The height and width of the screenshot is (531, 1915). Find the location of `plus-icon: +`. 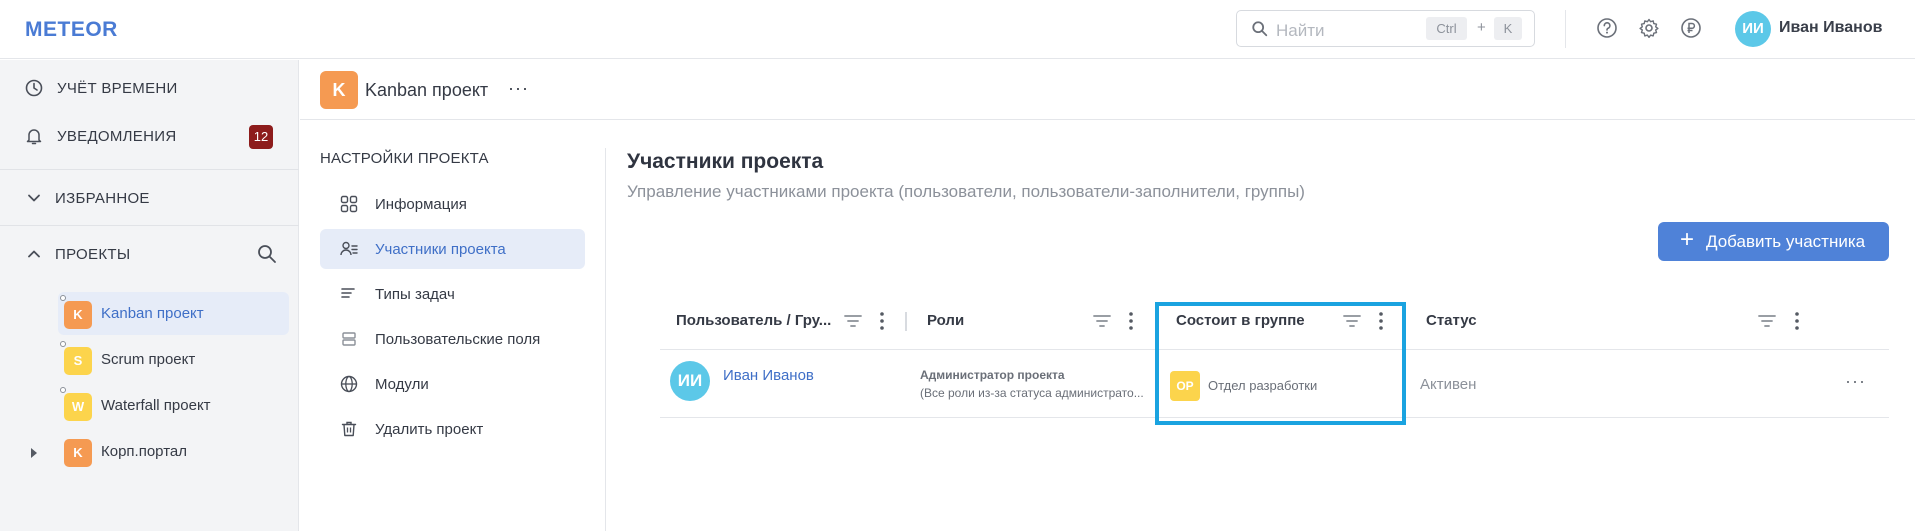

plus-icon: + is located at coordinates (1687, 239).